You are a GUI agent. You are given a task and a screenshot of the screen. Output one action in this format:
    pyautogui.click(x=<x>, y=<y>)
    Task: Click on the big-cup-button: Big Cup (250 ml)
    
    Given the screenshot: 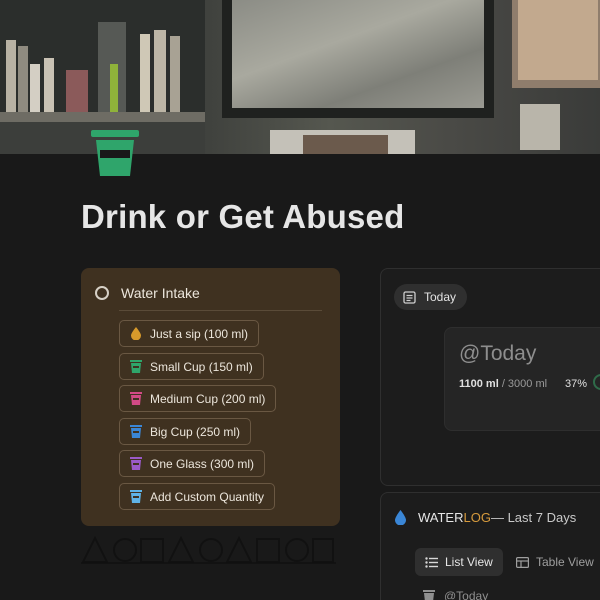 What is the action you would take?
    pyautogui.click(x=185, y=431)
    